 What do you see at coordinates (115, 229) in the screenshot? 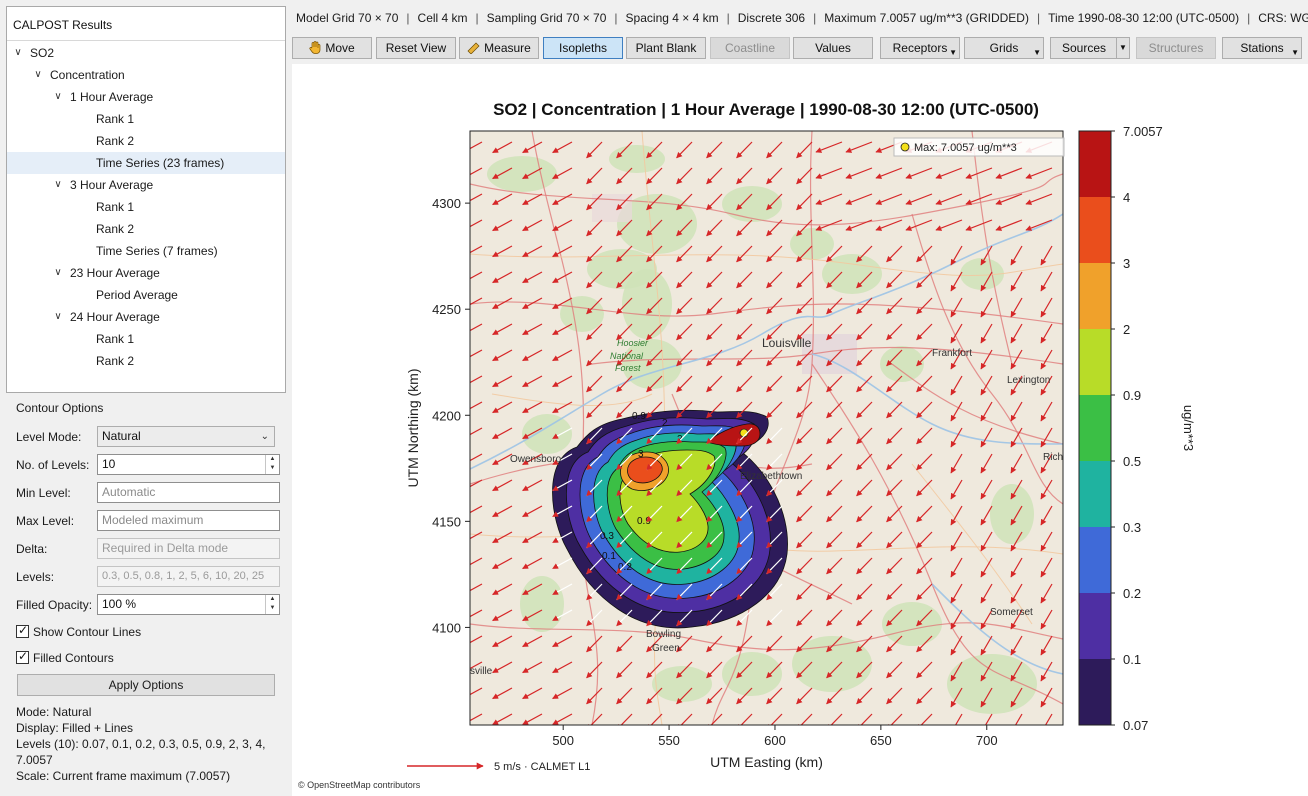
I see `tree-item-label: Rank 2` at bounding box center [115, 229].